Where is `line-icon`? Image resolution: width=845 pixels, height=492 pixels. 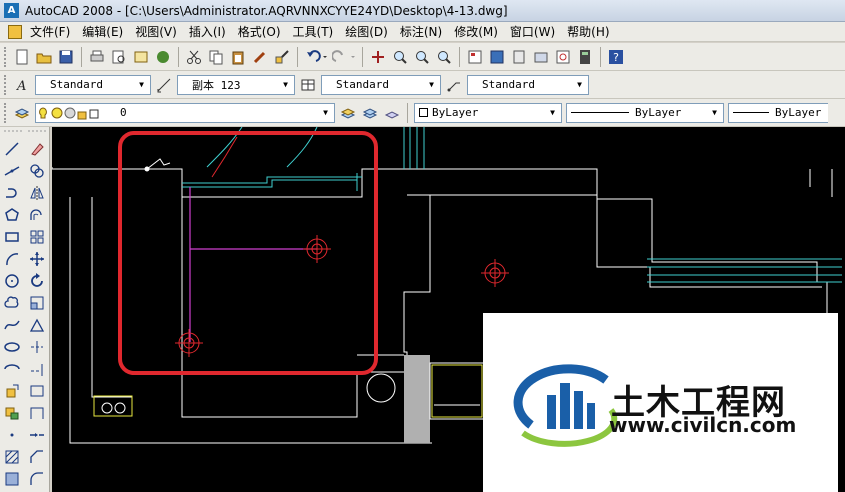 line-icon is located at coordinates (12, 149).